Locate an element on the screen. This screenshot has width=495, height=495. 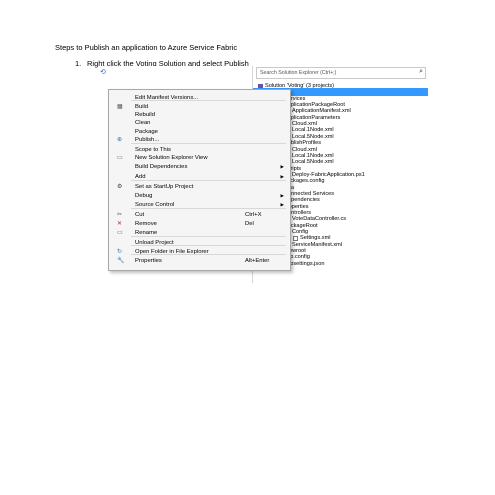
menu-item: Debug ▶ is located at coordinates (199, 196).